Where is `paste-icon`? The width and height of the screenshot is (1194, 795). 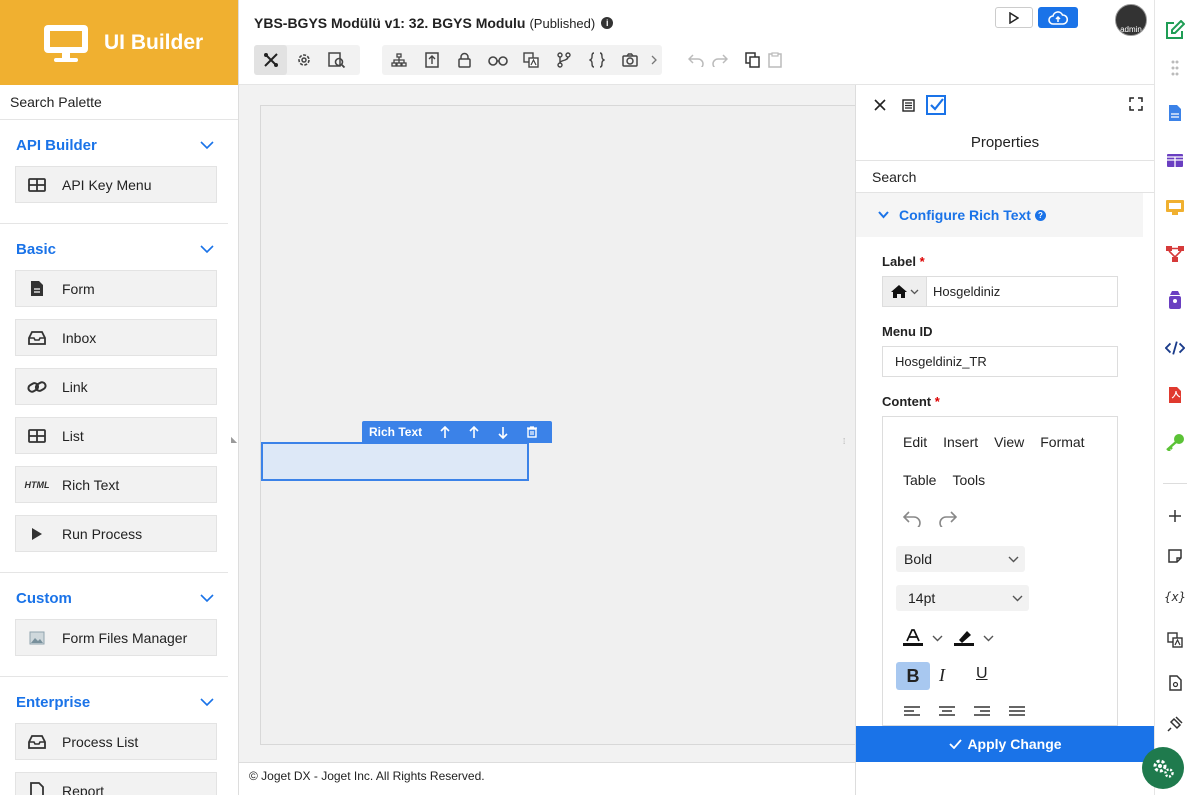 paste-icon is located at coordinates (775, 60).